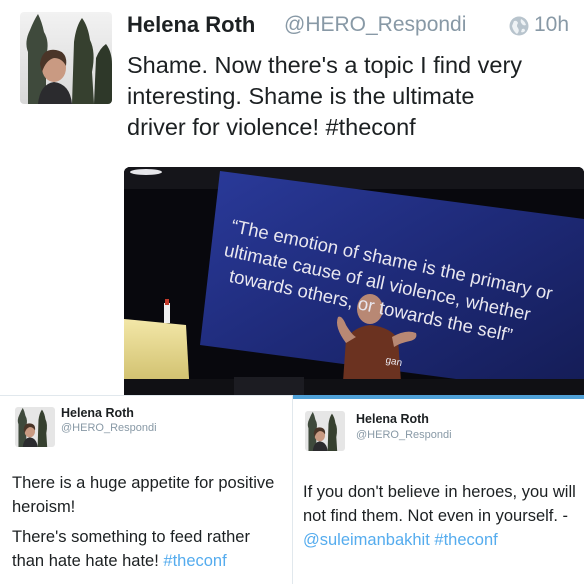  I want to click on tweet-text-line: interesting. Shame is the ultimate, so click(301, 96).